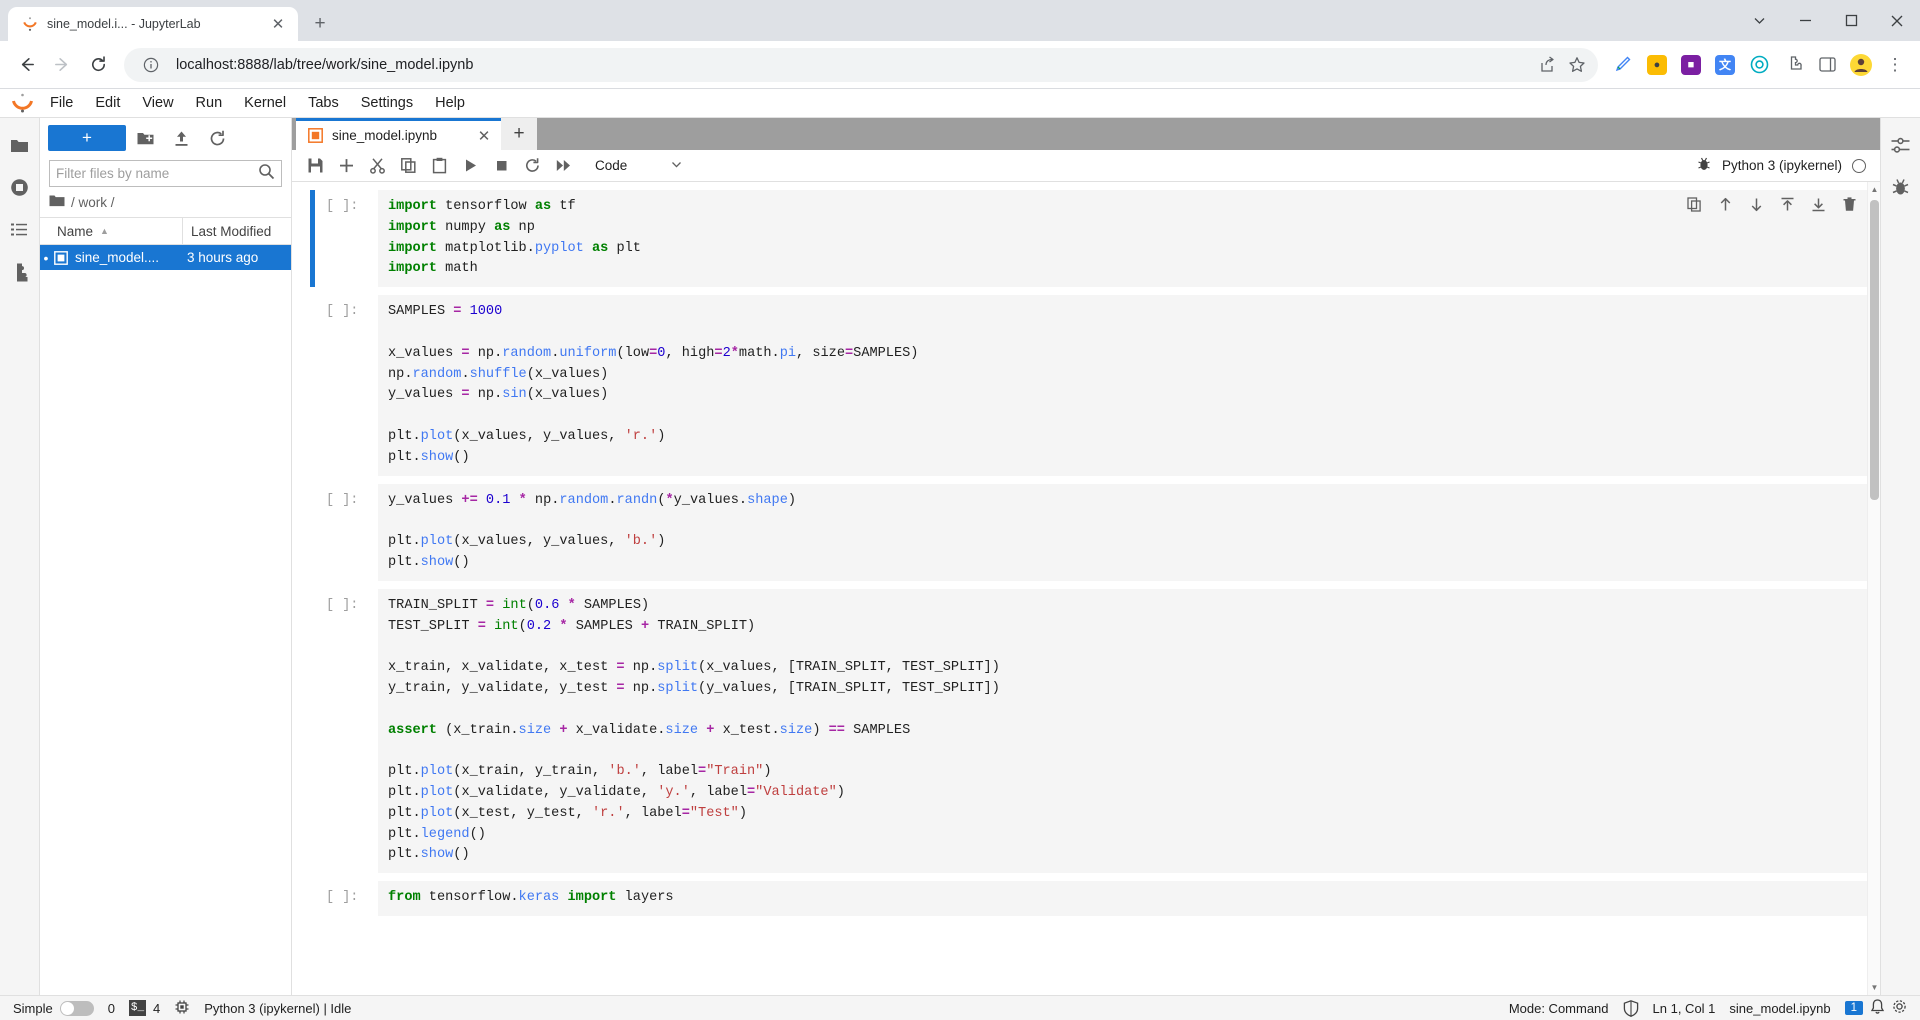 This screenshot has height=1020, width=1920. I want to click on sidebar-item-extension-manager, so click(20, 271).